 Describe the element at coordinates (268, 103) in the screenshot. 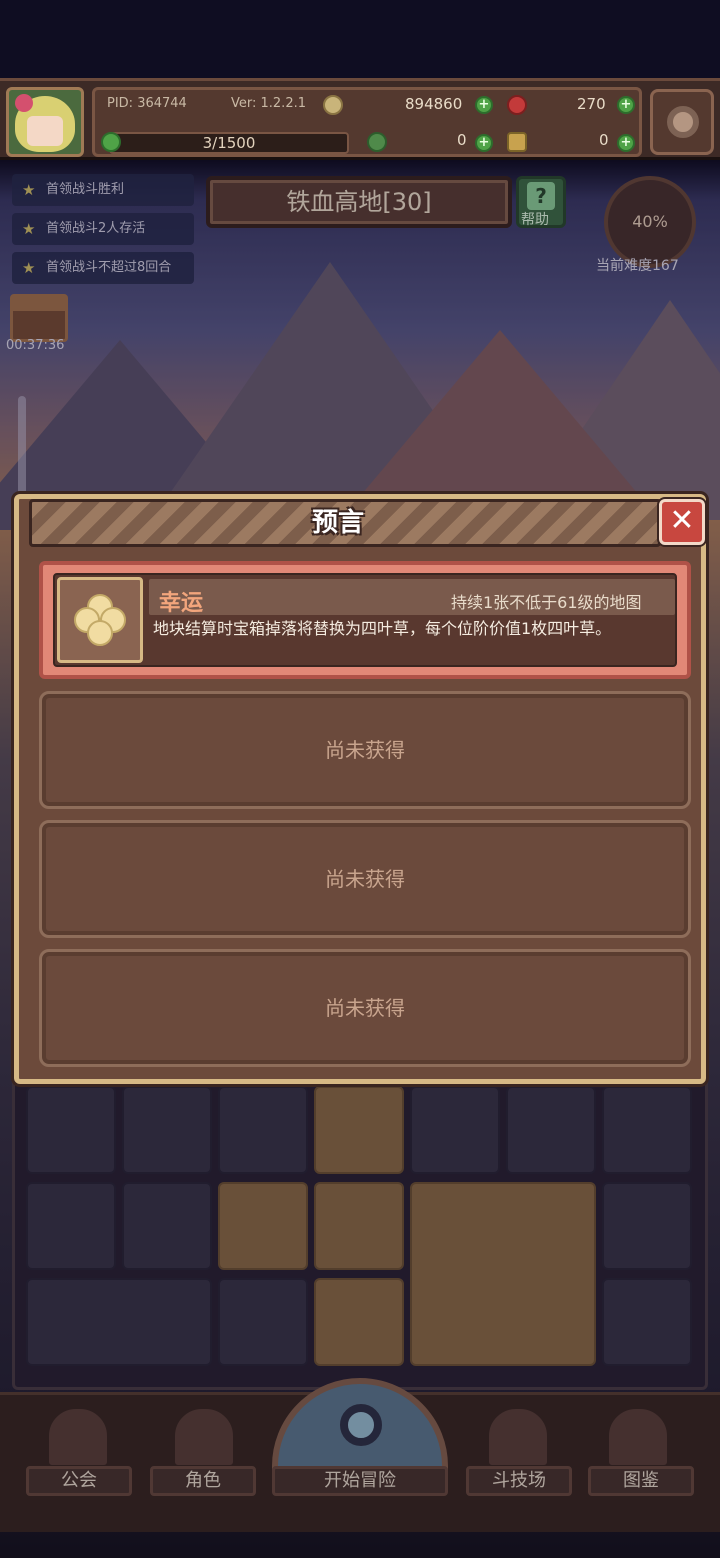

I see `version-label: Ver: 1.2.2.1` at that location.